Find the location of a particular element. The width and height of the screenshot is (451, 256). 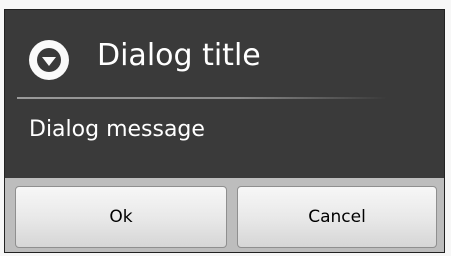

dialog-message: Dialog message is located at coordinates (117, 129).